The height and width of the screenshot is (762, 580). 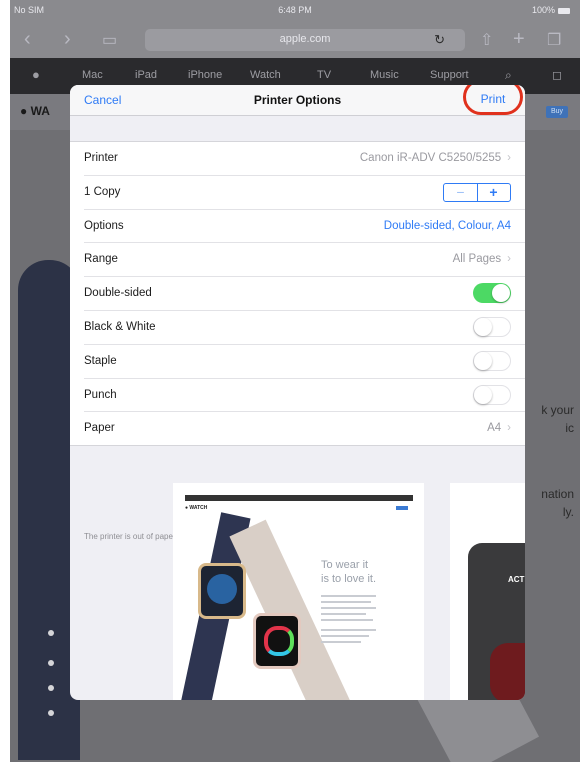 I want to click on printer-row: Printer Canon iR-ADV C5250/5255 ›, so click(x=304, y=159).